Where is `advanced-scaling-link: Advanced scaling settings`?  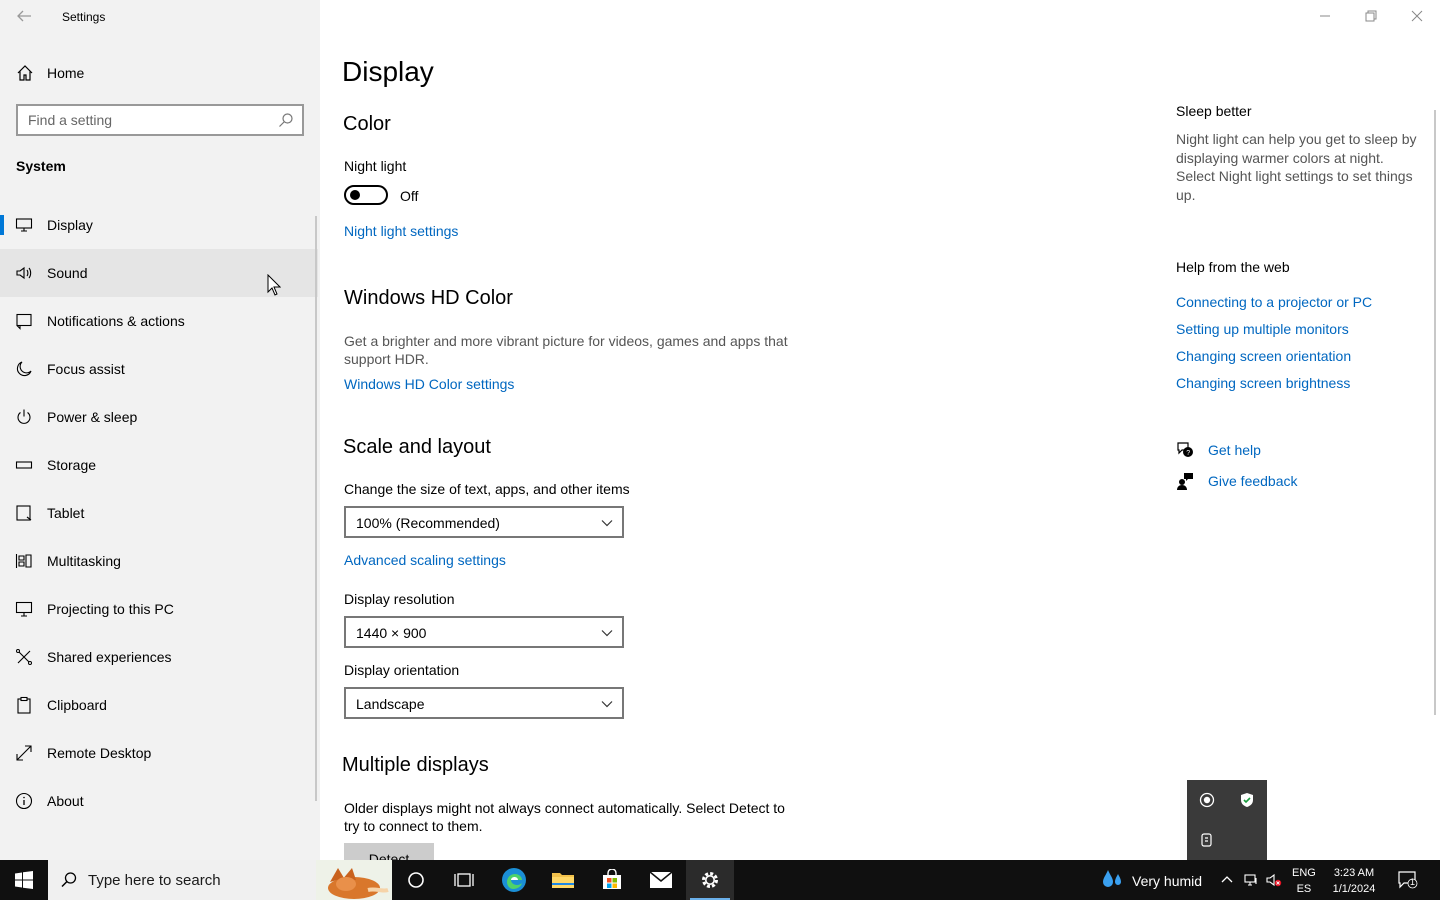 advanced-scaling-link: Advanced scaling settings is located at coordinates (425, 560).